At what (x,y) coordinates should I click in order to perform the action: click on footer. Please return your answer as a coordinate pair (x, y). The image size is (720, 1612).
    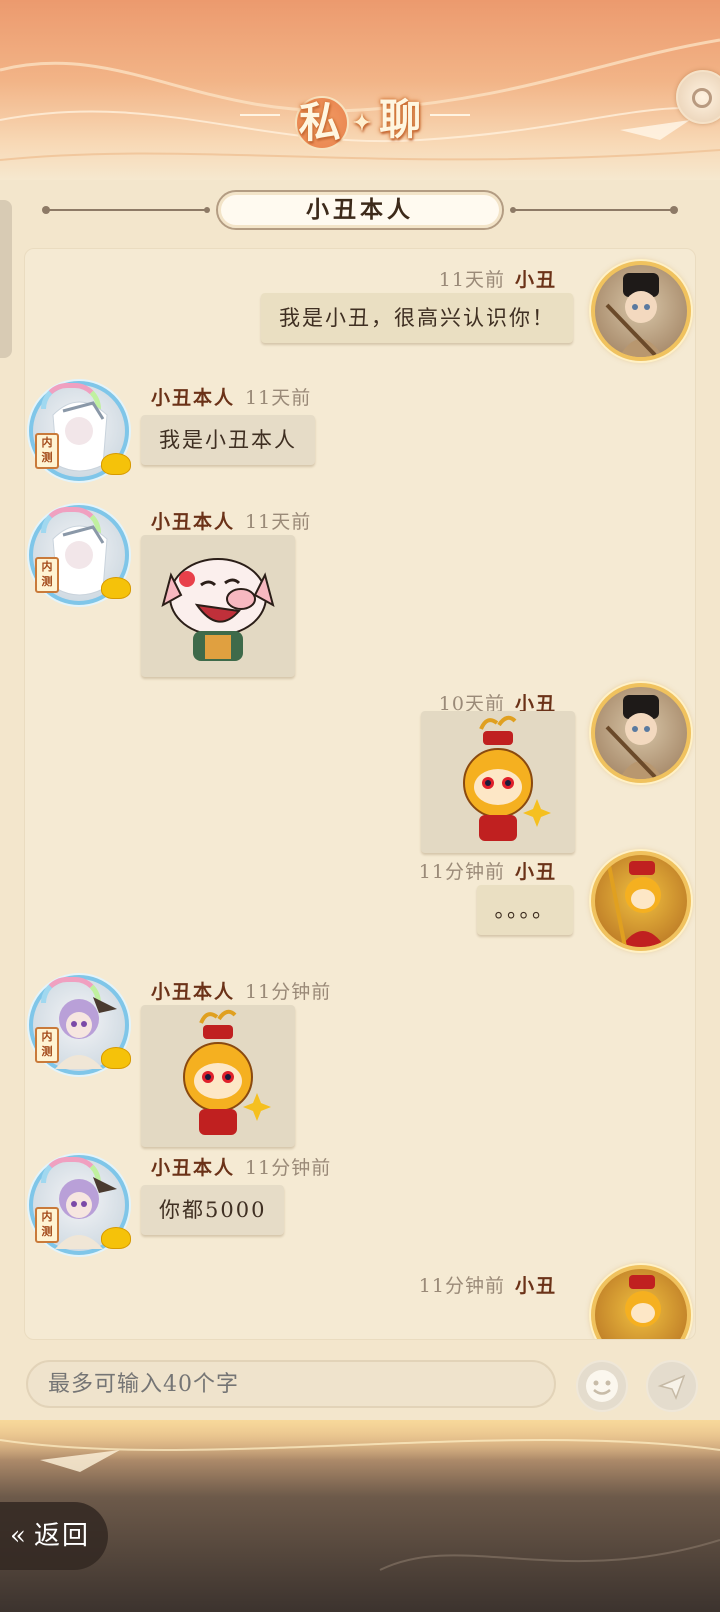
    Looking at the image, I should click on (360, 1516).